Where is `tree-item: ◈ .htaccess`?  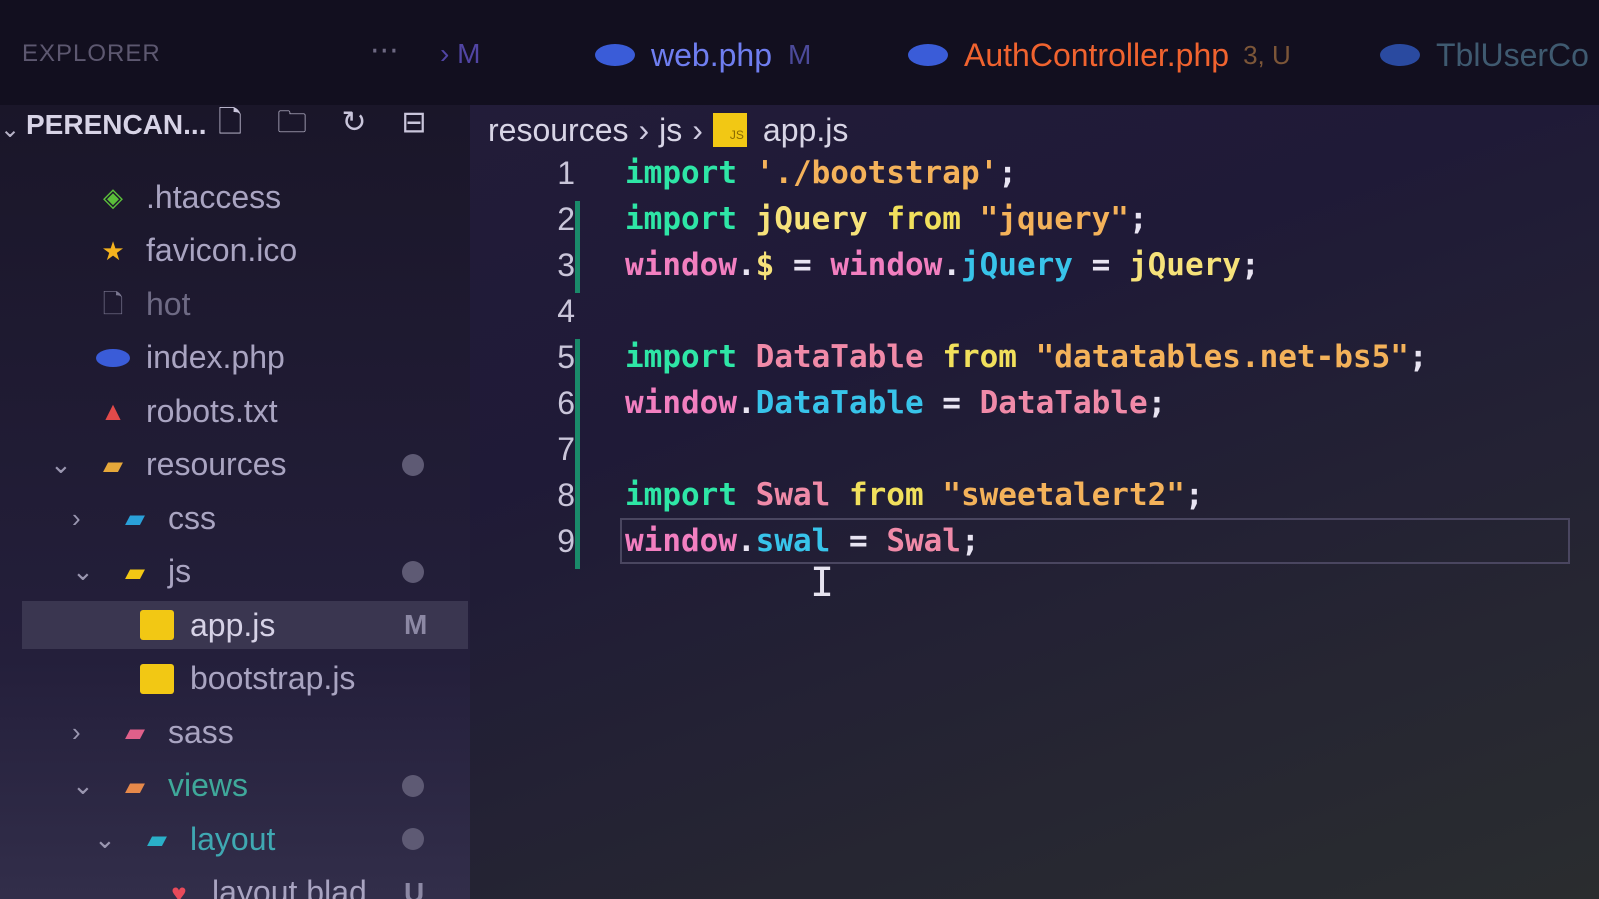 tree-item: ◈ .htaccess is located at coordinates (235, 197).